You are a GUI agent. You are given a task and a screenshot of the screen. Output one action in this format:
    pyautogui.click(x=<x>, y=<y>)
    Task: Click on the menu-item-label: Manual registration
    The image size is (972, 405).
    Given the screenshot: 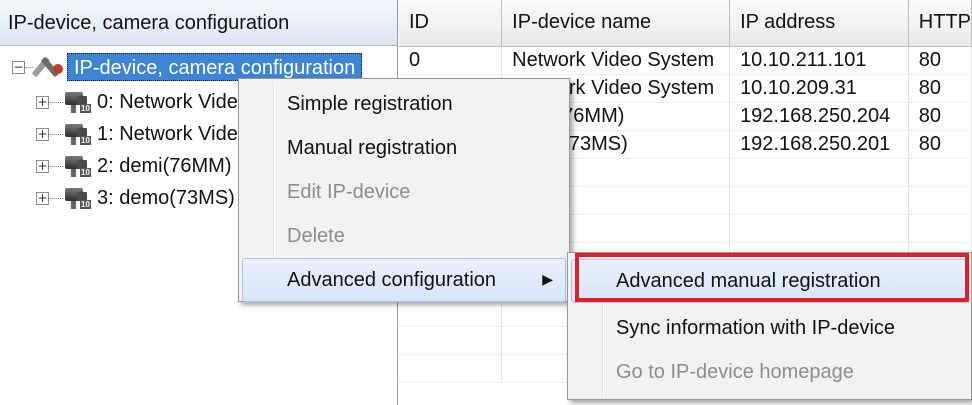 What is the action you would take?
    pyautogui.click(x=372, y=148)
    